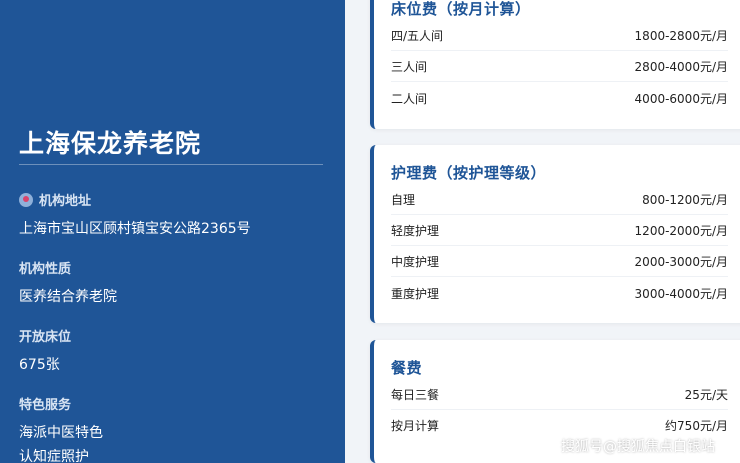 The height and width of the screenshot is (463, 740). I want to click on services-value-1: 海派中医特色, so click(61, 433).